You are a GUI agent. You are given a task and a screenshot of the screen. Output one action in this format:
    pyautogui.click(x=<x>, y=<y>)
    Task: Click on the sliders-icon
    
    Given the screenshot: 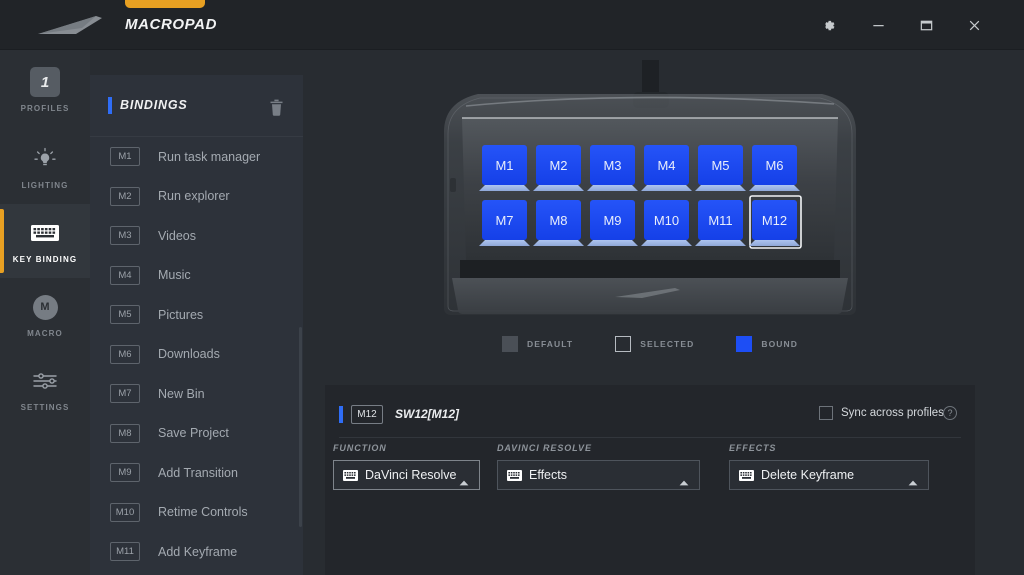 What is the action you would take?
    pyautogui.click(x=45, y=381)
    